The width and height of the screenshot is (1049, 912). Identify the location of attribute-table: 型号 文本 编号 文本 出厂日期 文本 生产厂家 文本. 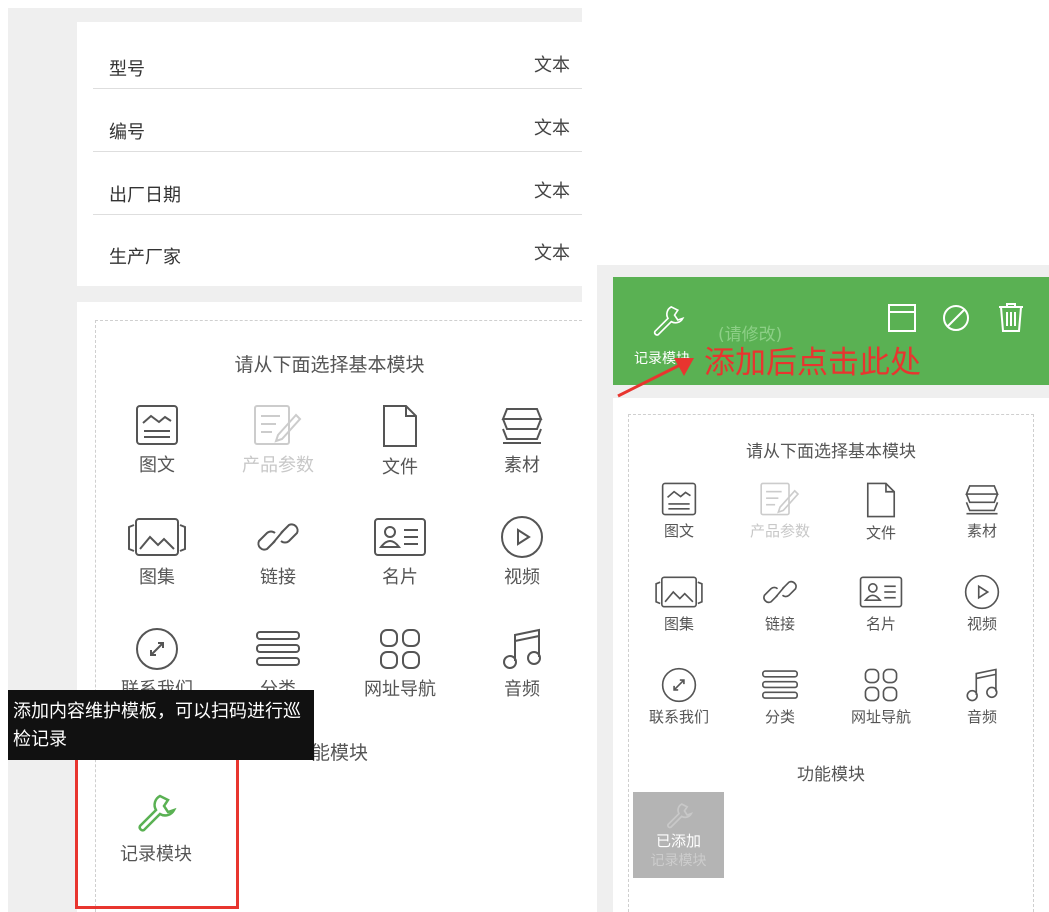
(329, 154).